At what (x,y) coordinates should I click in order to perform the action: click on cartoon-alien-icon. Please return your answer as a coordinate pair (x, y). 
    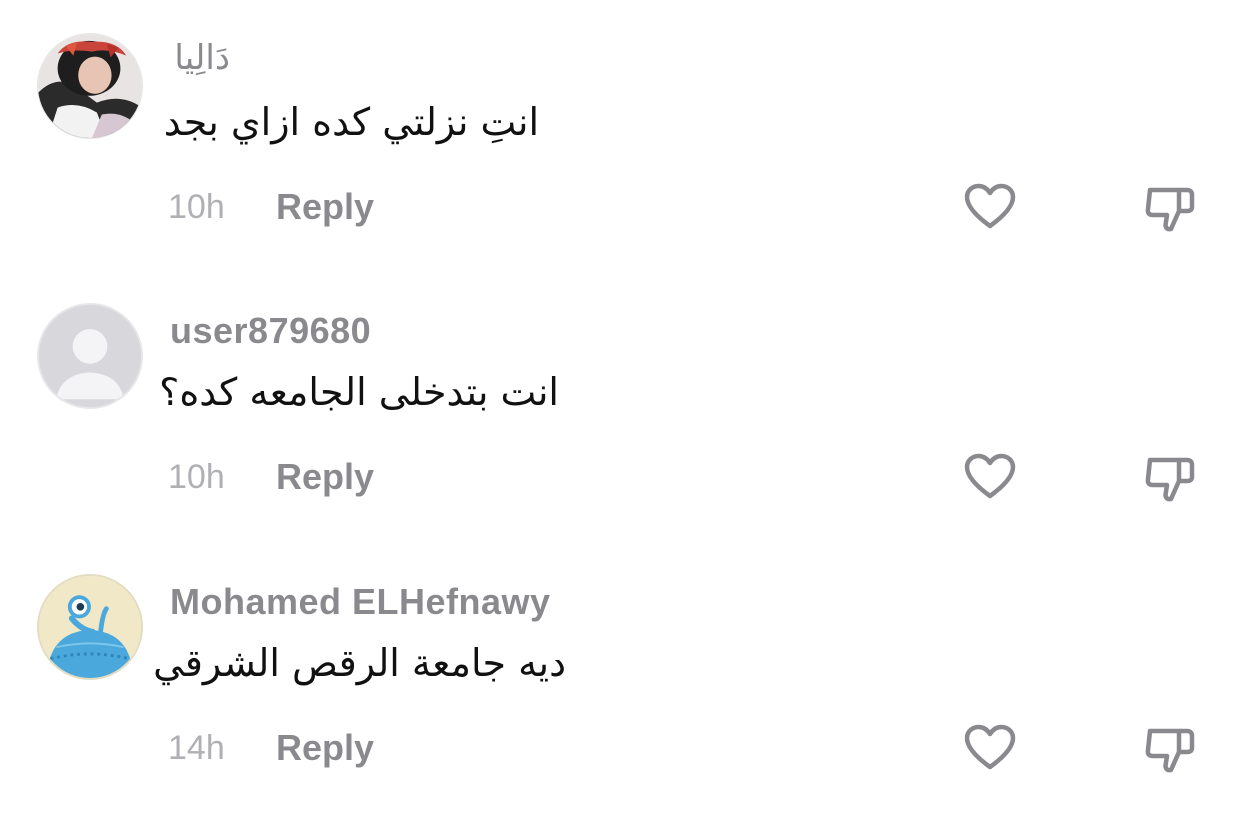
    Looking at the image, I should click on (90, 627).